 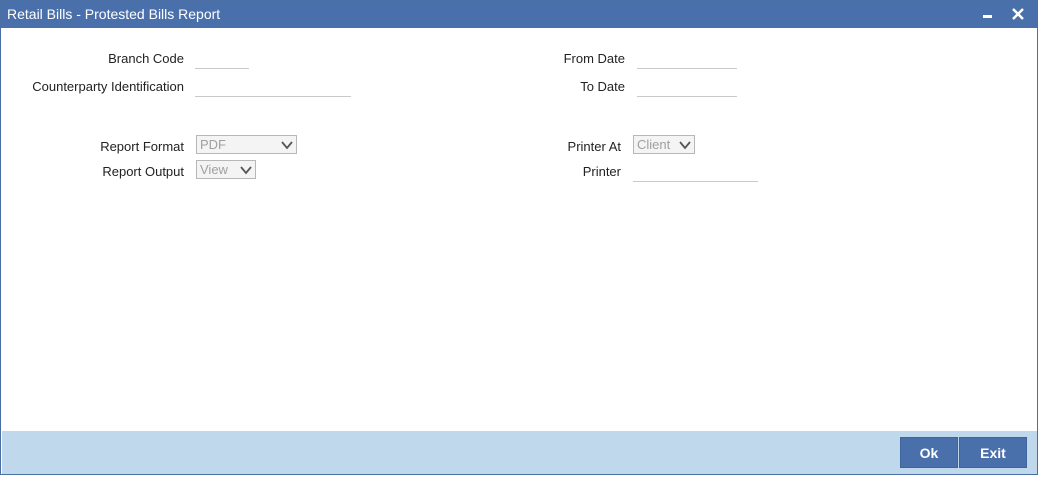 What do you see at coordinates (594, 58) in the screenshot?
I see `from-date-label: From Date` at bounding box center [594, 58].